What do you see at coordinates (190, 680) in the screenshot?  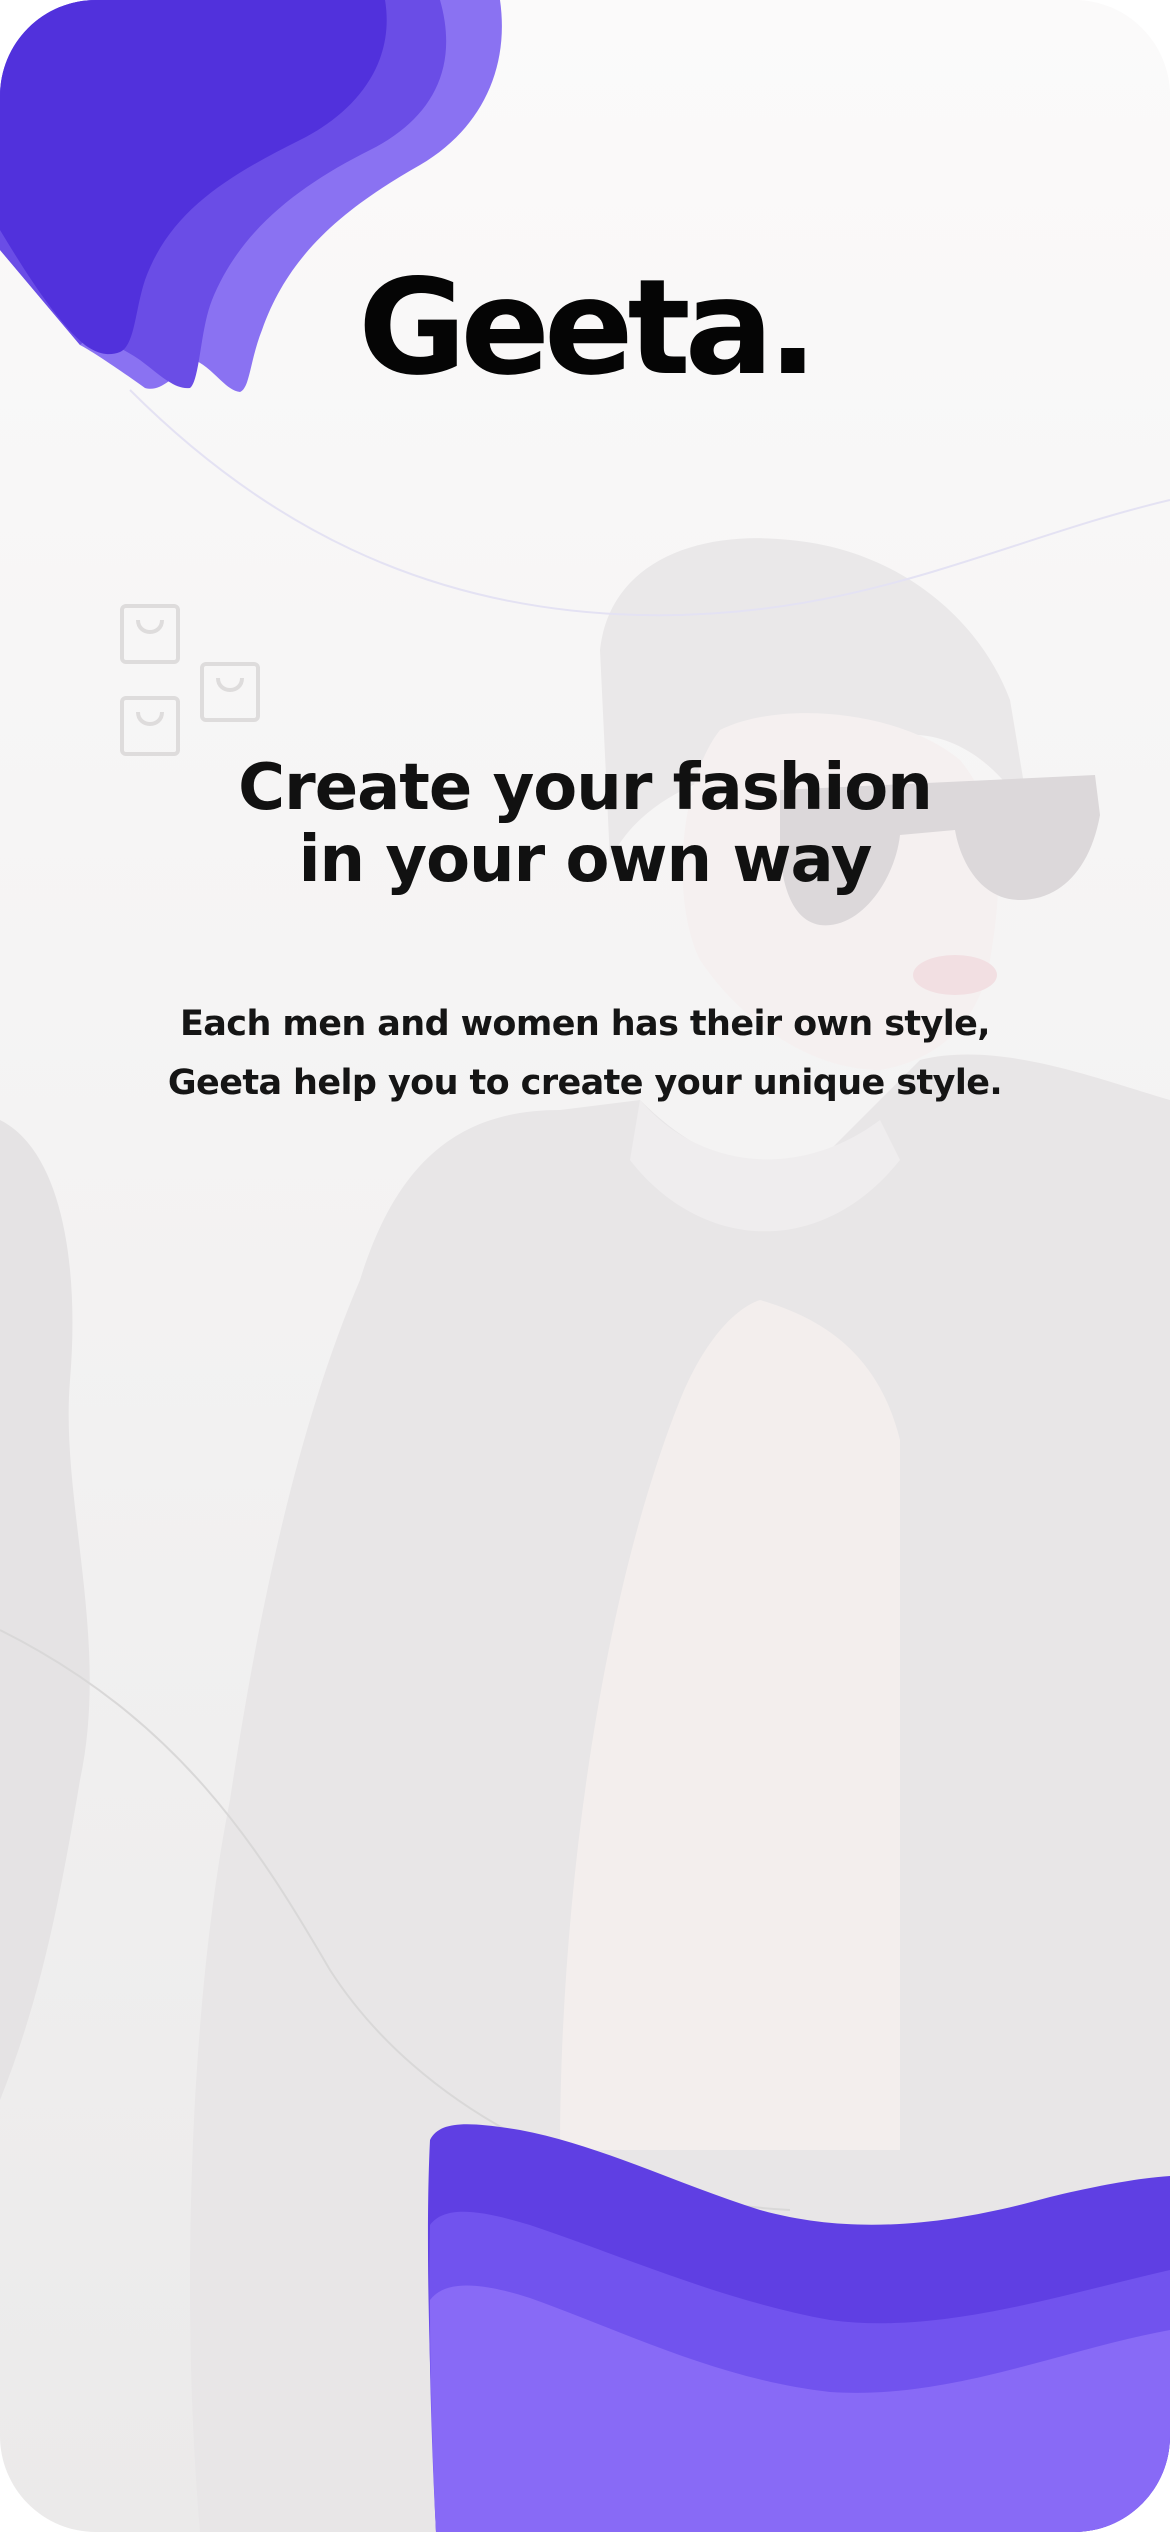 I see `shopping-bags-decoration` at bounding box center [190, 680].